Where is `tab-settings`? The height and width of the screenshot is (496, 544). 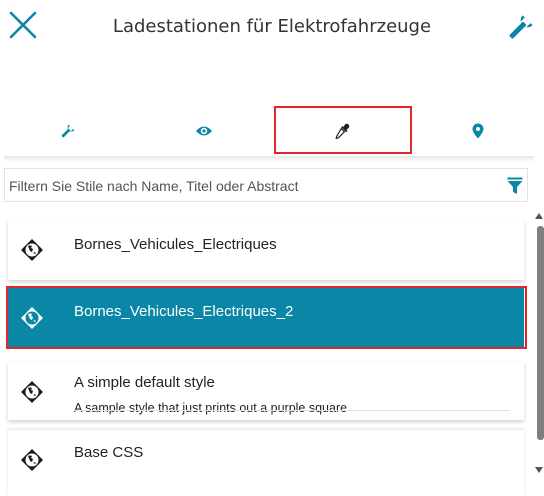 tab-settings is located at coordinates (68, 131).